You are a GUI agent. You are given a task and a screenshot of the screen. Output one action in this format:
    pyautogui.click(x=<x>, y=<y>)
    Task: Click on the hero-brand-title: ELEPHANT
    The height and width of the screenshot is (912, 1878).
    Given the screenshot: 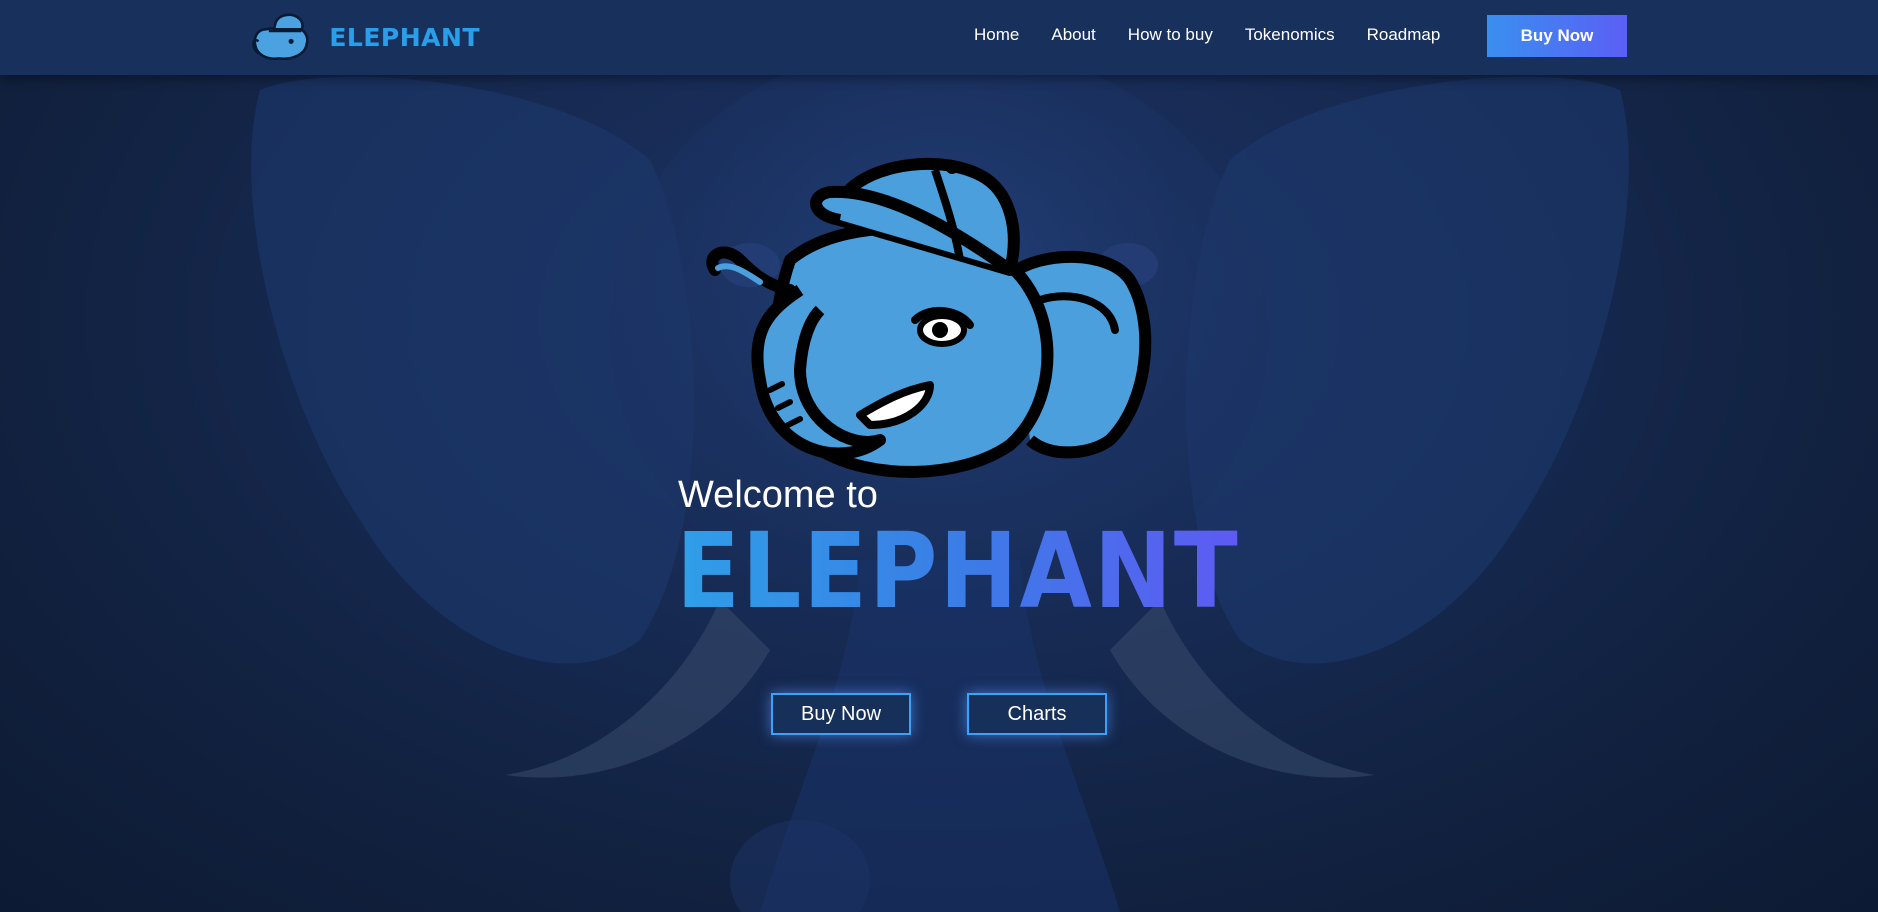 What is the action you would take?
    pyautogui.click(x=958, y=571)
    